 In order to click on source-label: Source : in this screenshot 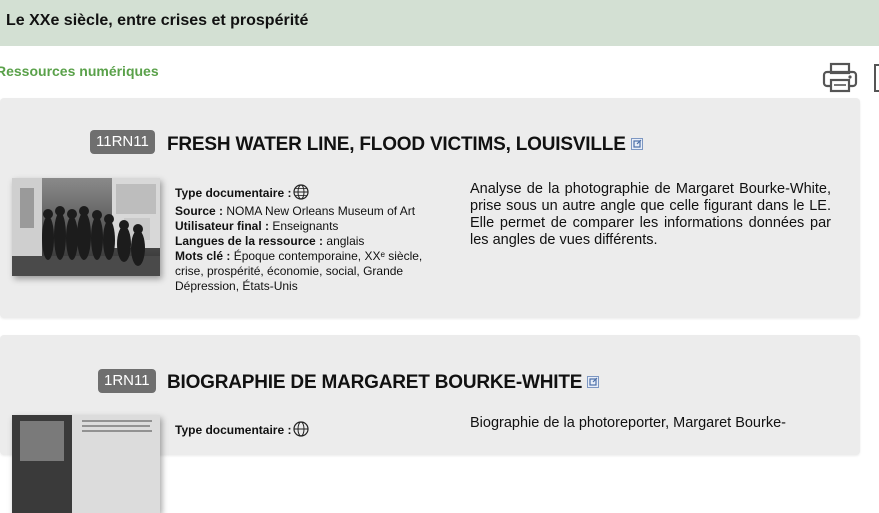, I will do `click(199, 211)`.